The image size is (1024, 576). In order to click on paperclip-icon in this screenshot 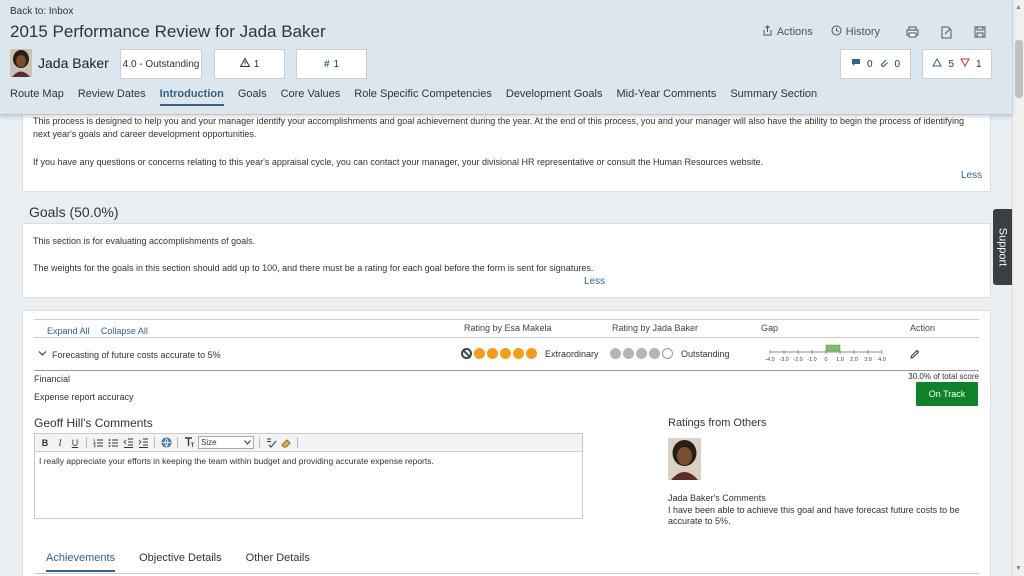, I will do `click(884, 64)`.